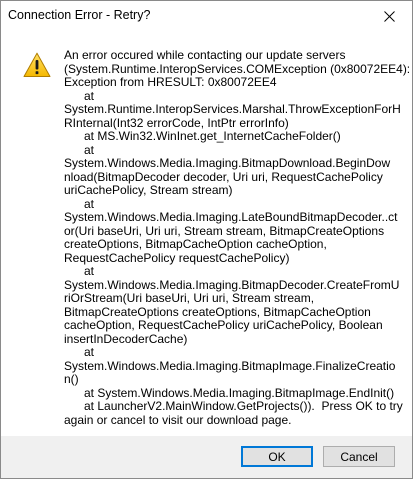 Image resolution: width=413 pixels, height=479 pixels. What do you see at coordinates (206, 16) in the screenshot?
I see `title-bar: Connection Error - Retry?` at bounding box center [206, 16].